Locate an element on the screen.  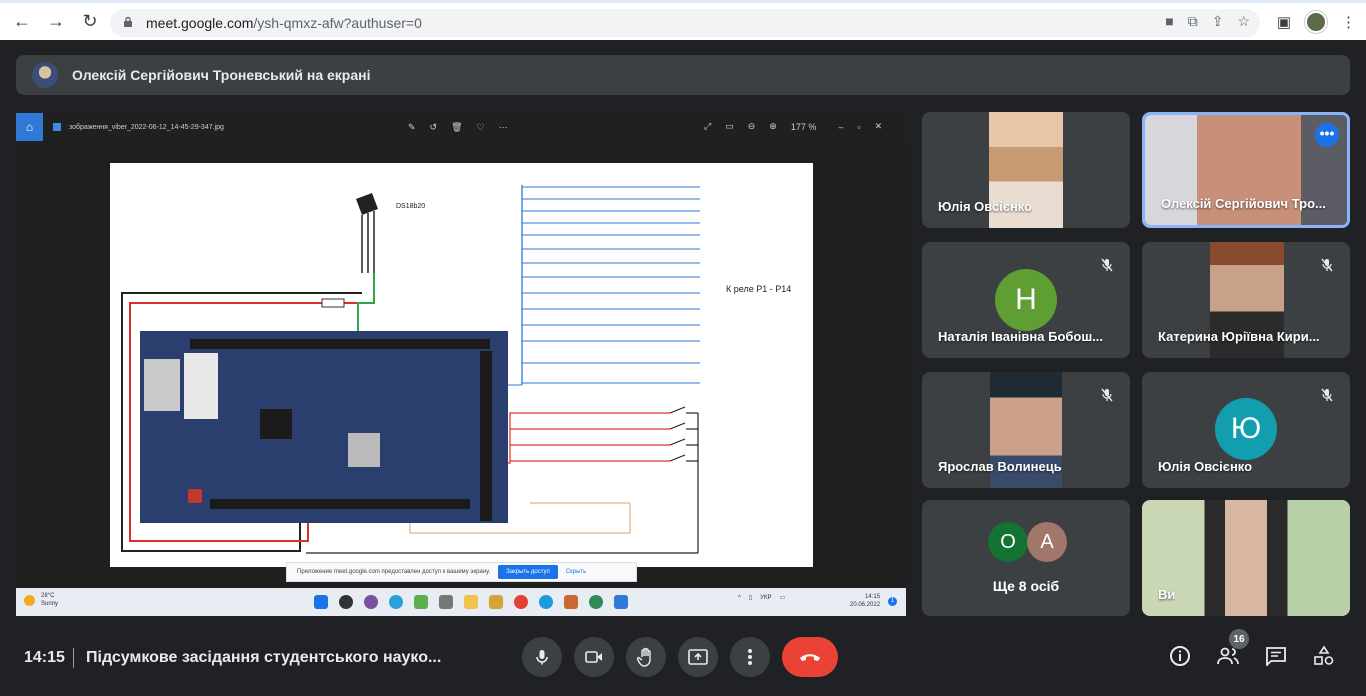
side-panel-icon: ▣ is located at coordinates (1284, 22).